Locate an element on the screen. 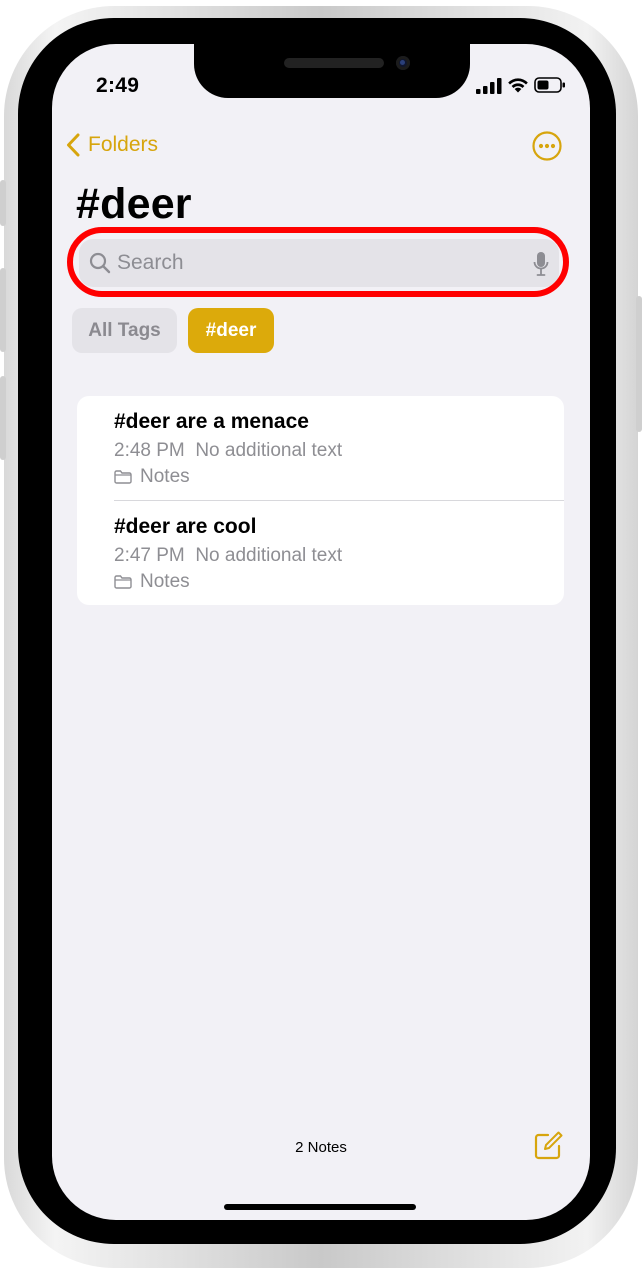  volume-up-button is located at coordinates (3, 310).